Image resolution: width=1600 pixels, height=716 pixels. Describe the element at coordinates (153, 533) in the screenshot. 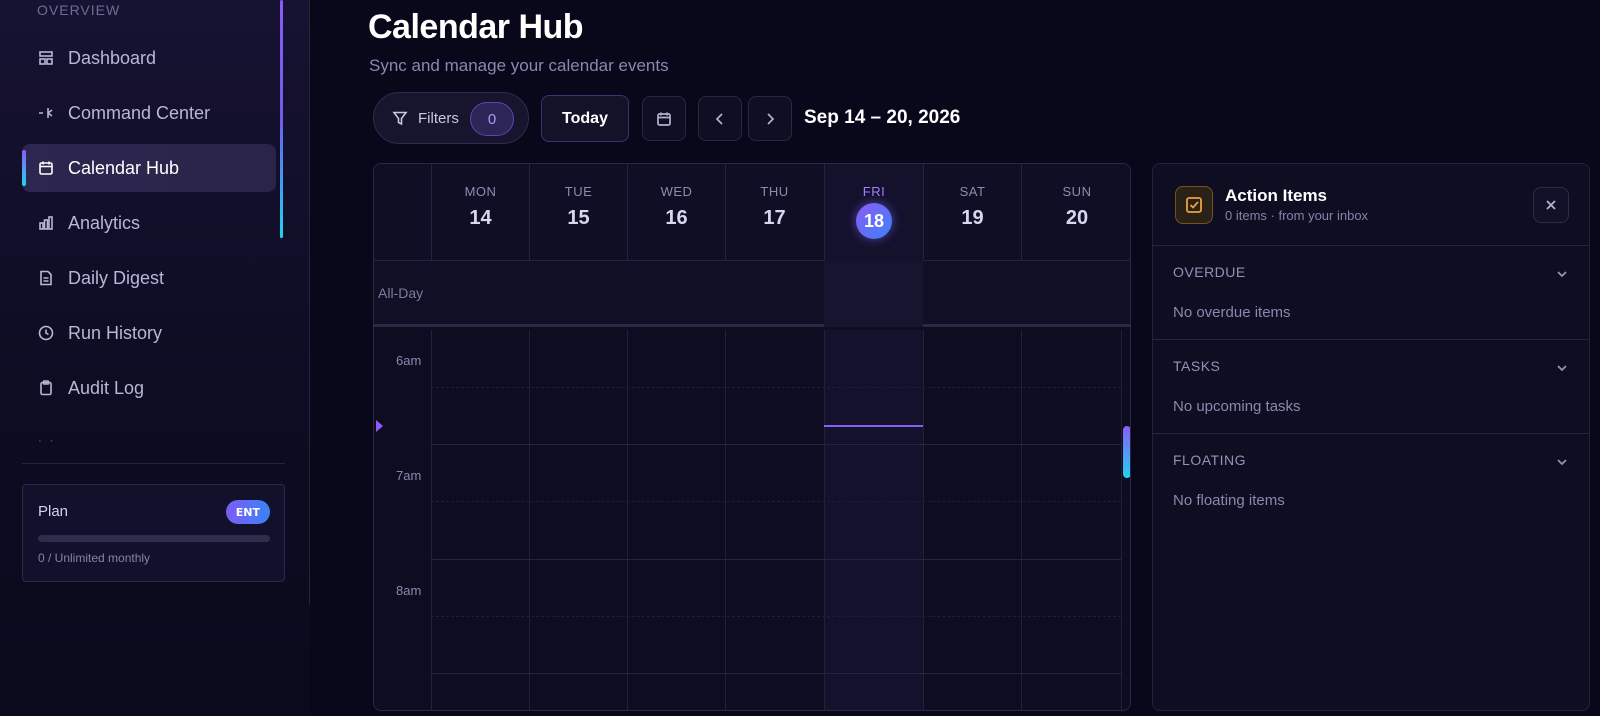

I see `plan-card: Plan ENT 0 / Unlimited monthly` at that location.